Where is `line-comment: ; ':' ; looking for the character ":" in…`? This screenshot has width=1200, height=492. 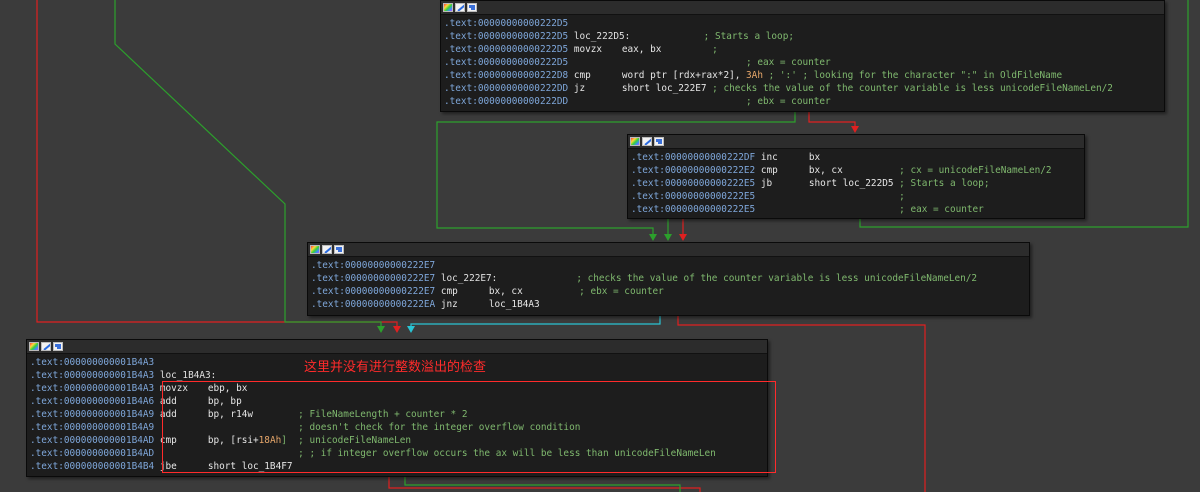 line-comment: ; ':' ; looking for the character ":" in… is located at coordinates (912, 75).